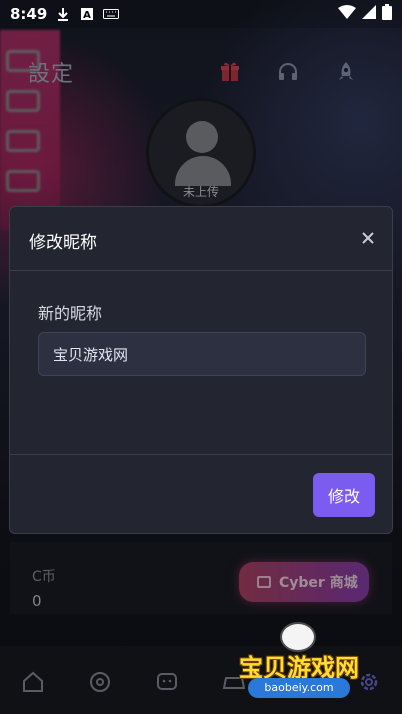  Describe the element at coordinates (29, 14) in the screenshot. I see `status-time: 8:49` at that location.